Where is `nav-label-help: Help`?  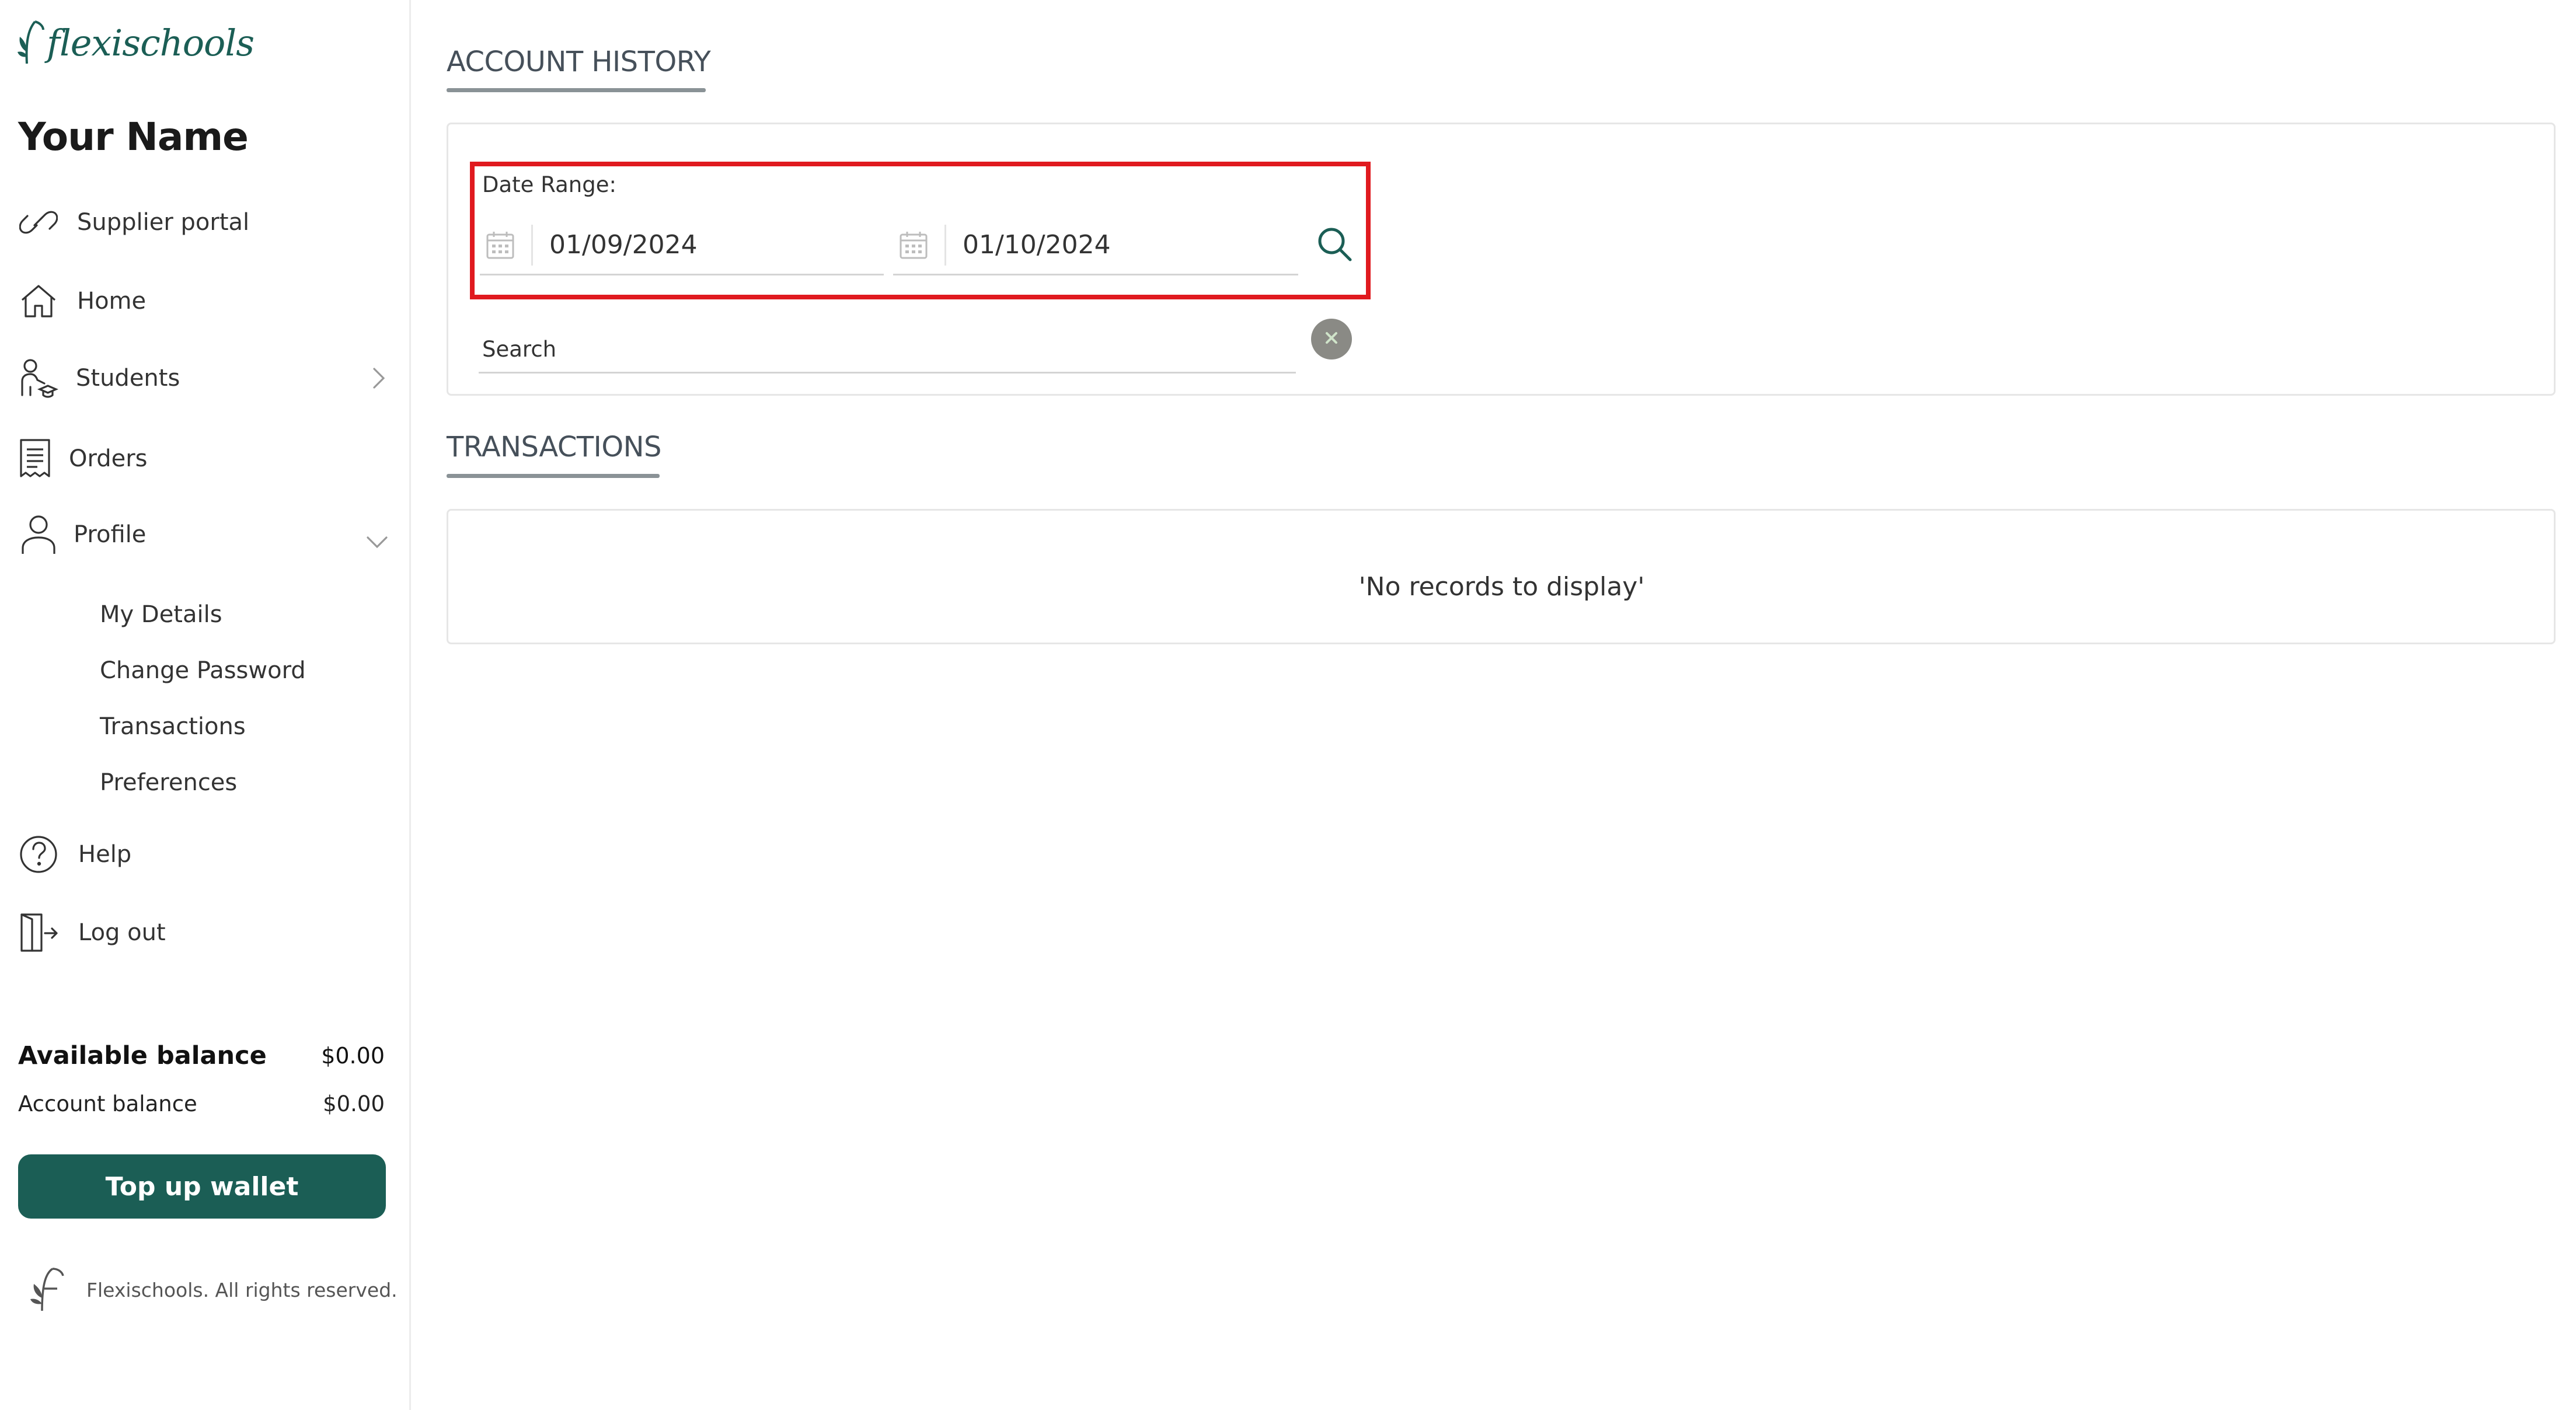
nav-label-help: Help is located at coordinates (105, 854).